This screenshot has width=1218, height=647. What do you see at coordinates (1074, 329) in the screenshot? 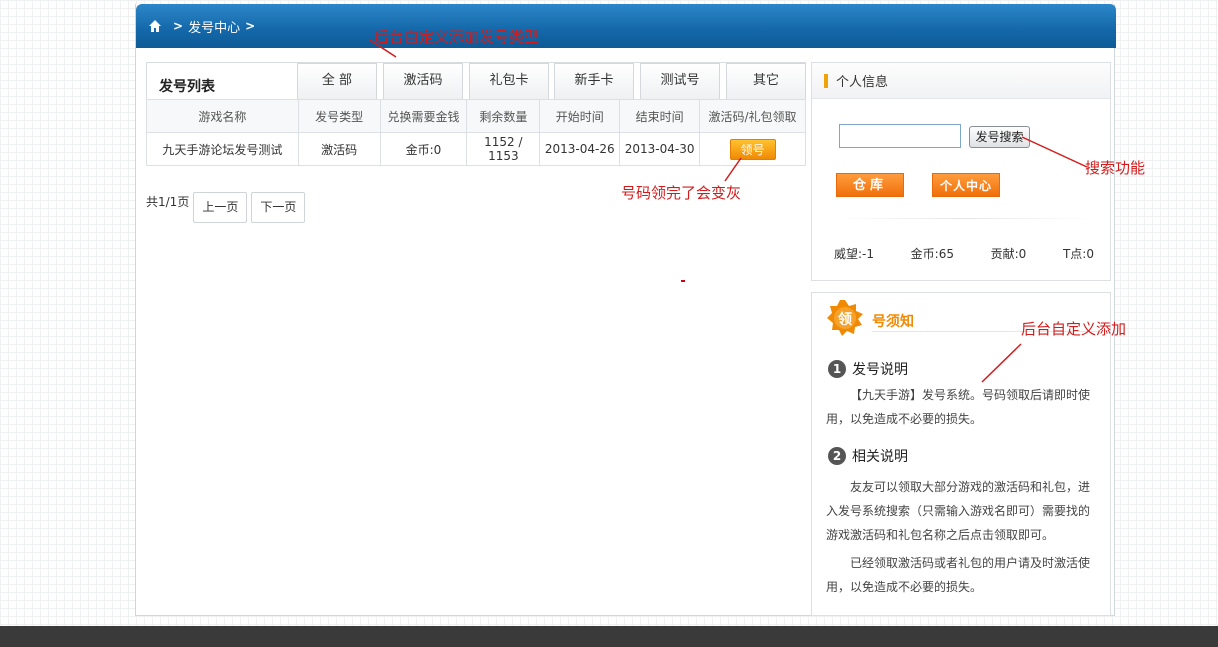
I see `annotation-notice: 后台自定义添加` at bounding box center [1074, 329].